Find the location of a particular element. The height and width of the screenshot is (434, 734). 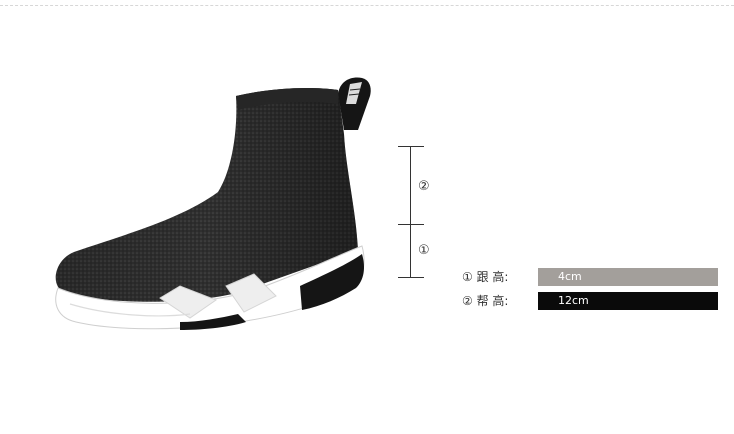

size-legend: ① 跟 高: 4cm ② 帮 高: 12cm is located at coordinates (591, 292).